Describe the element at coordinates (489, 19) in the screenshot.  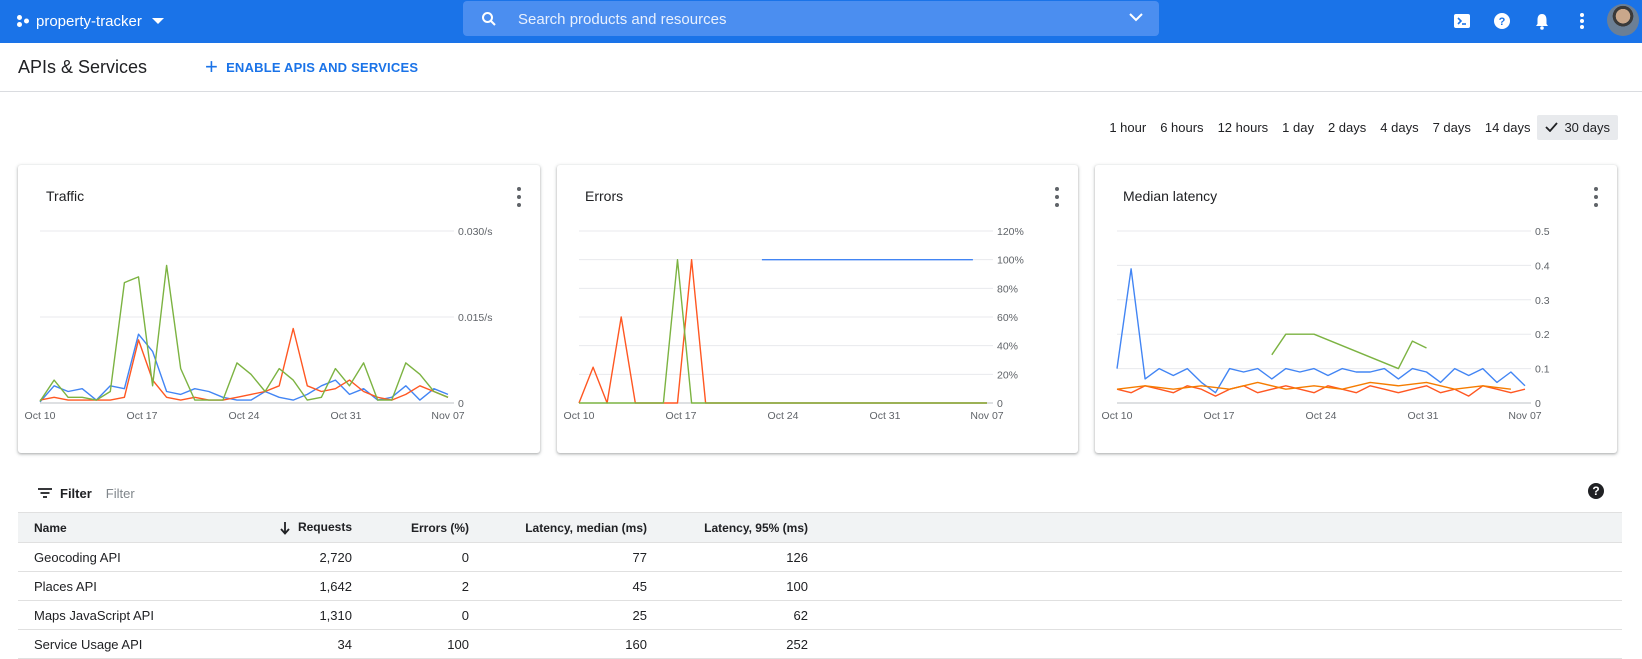
I see `search-icon` at that location.